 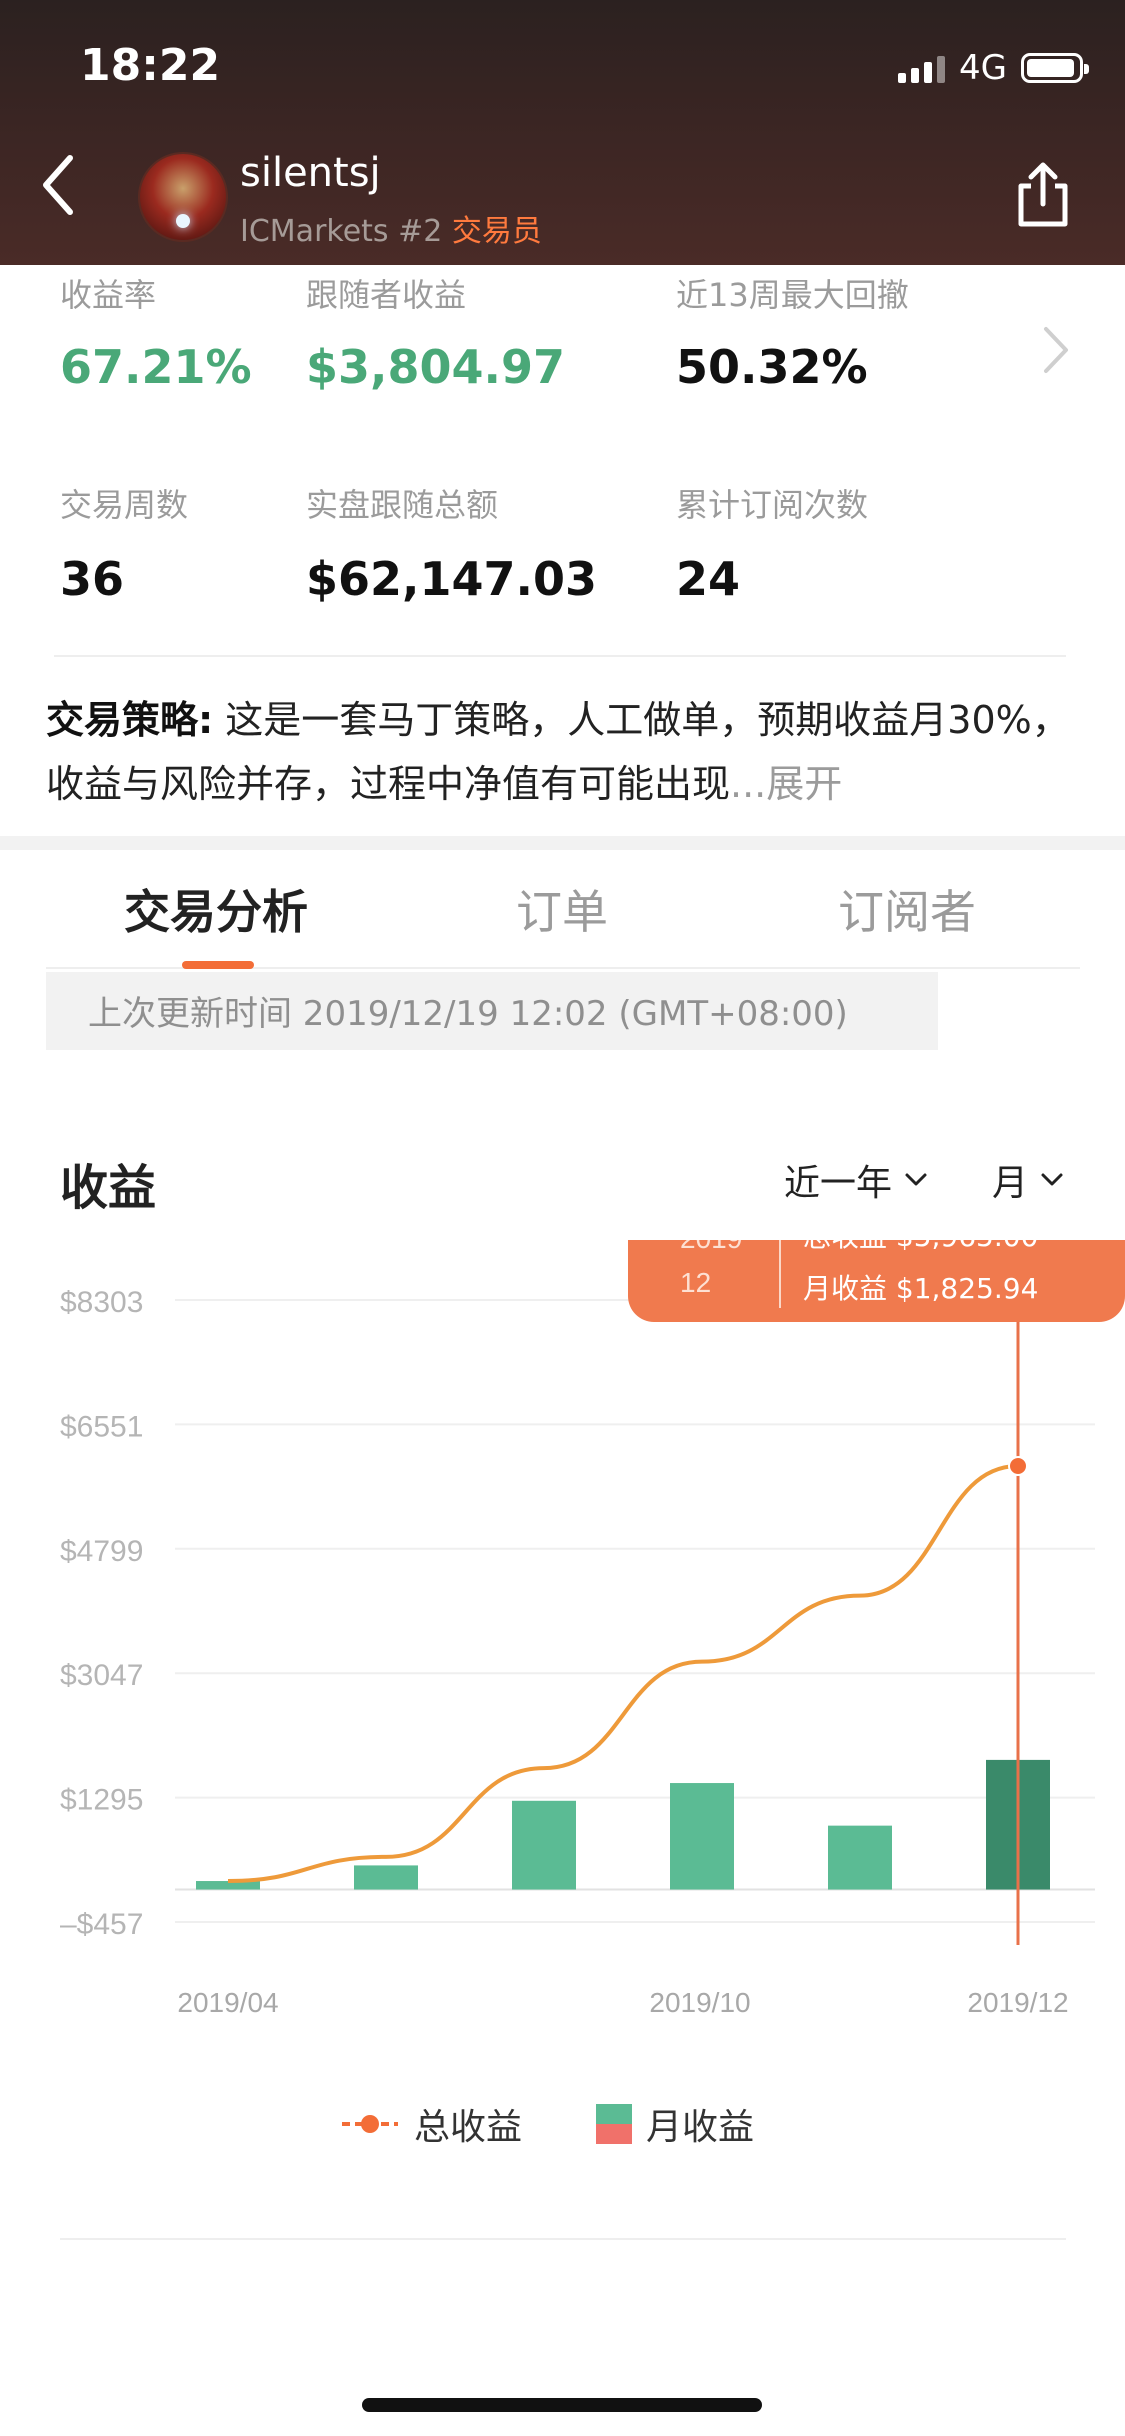 I want to click on stat-label-return: 收益率, so click(x=108, y=295).